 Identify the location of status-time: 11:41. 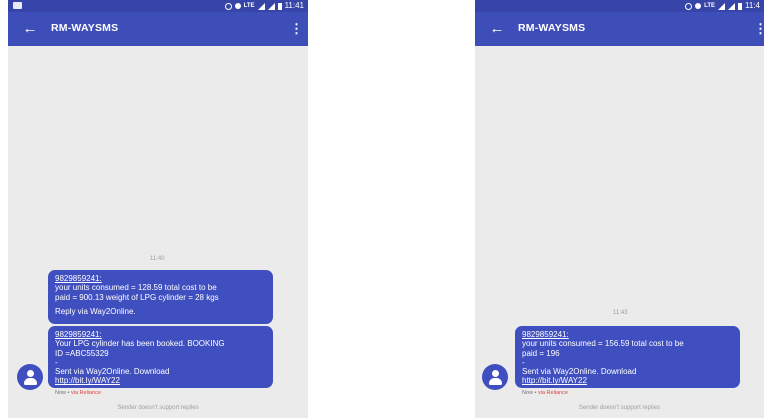
(294, 5).